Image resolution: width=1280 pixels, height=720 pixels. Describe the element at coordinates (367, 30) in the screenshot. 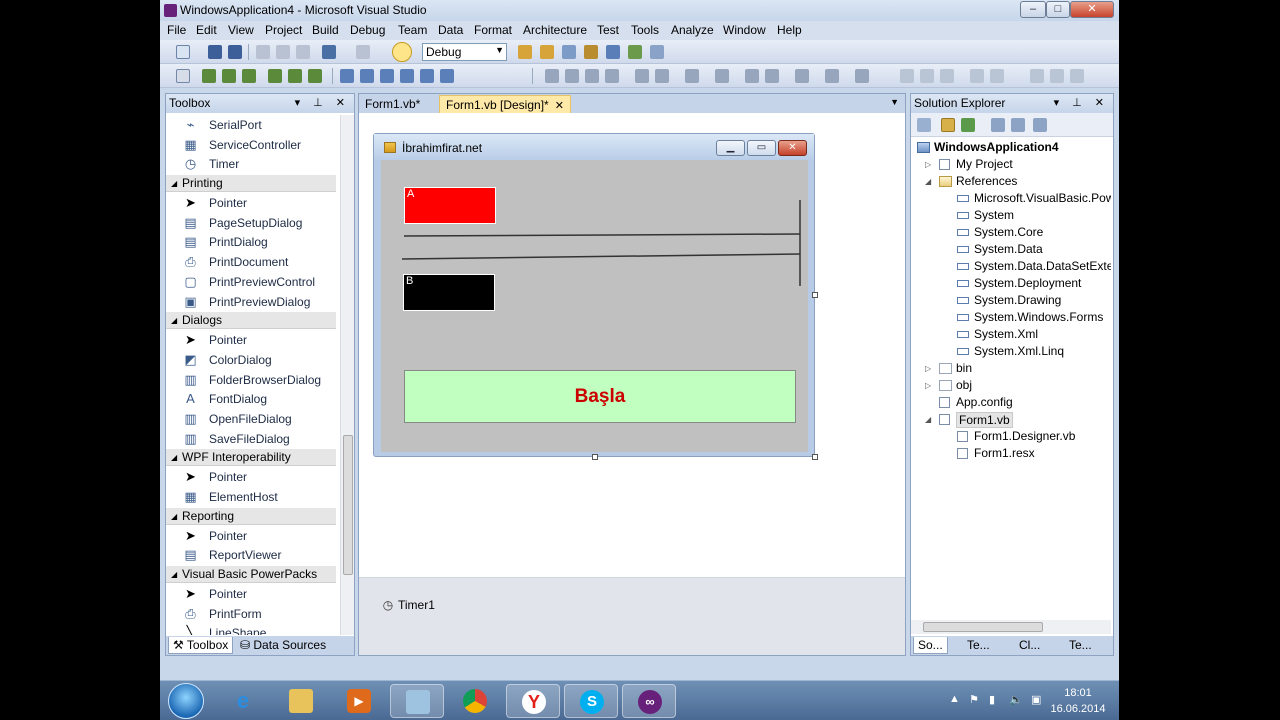

I see `menu-debug: Debug` at that location.